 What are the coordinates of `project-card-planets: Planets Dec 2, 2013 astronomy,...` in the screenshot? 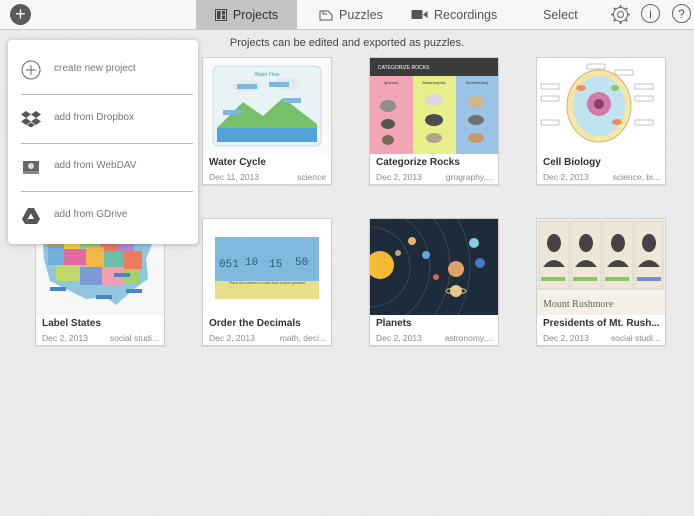 It's located at (434, 282).